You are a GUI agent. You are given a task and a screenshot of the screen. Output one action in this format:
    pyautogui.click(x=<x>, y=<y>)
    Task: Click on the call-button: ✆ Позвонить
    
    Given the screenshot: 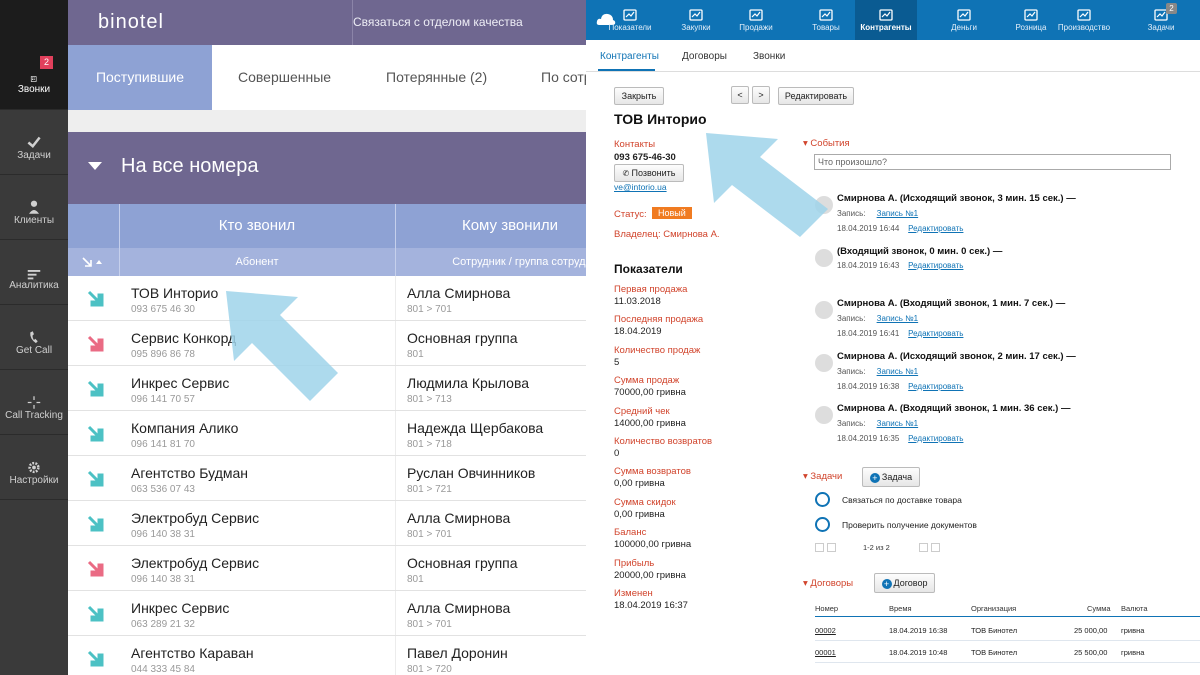 What is the action you would take?
    pyautogui.click(x=649, y=173)
    